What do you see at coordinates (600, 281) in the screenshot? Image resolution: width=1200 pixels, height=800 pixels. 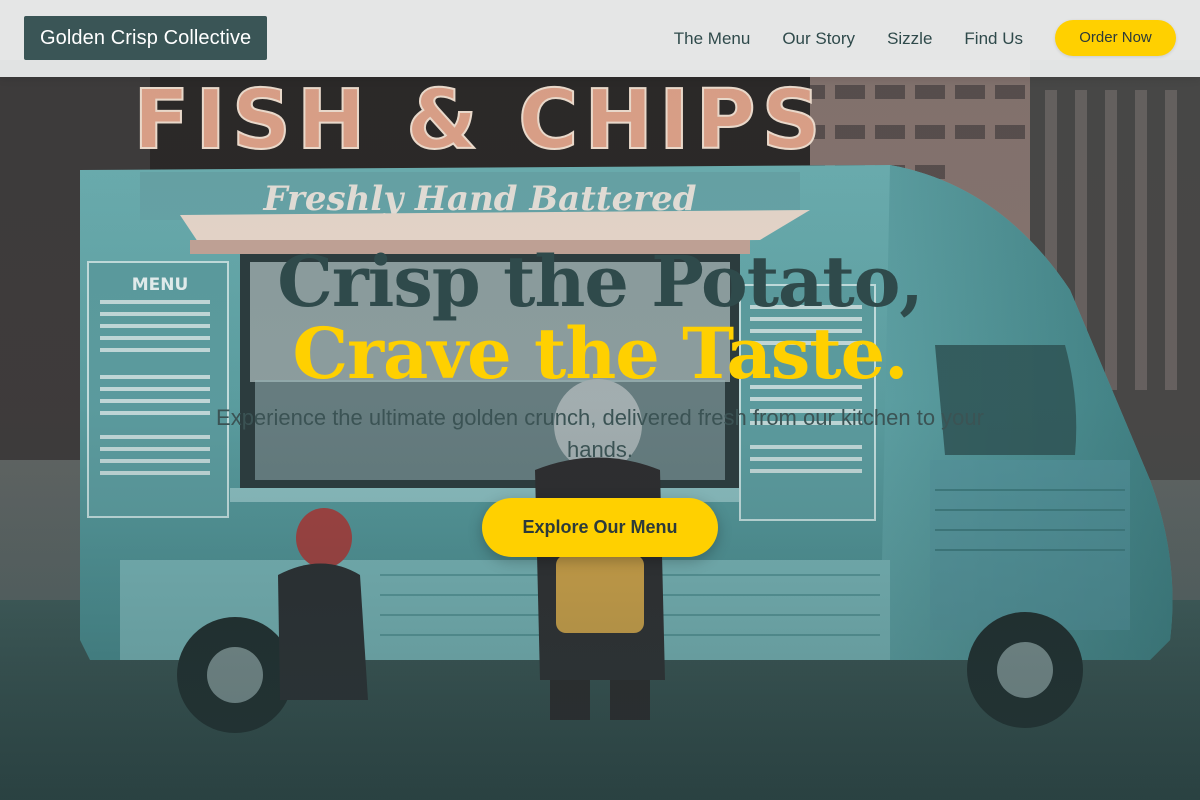 I see `hero-headline-line-1: Crisp the Potato,` at bounding box center [600, 281].